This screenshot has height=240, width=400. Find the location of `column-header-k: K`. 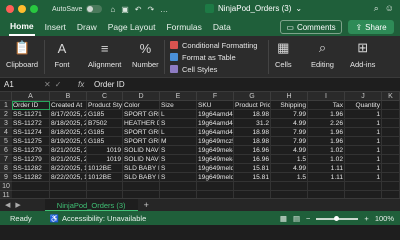

column-header-k: K is located at coordinates (391, 96).